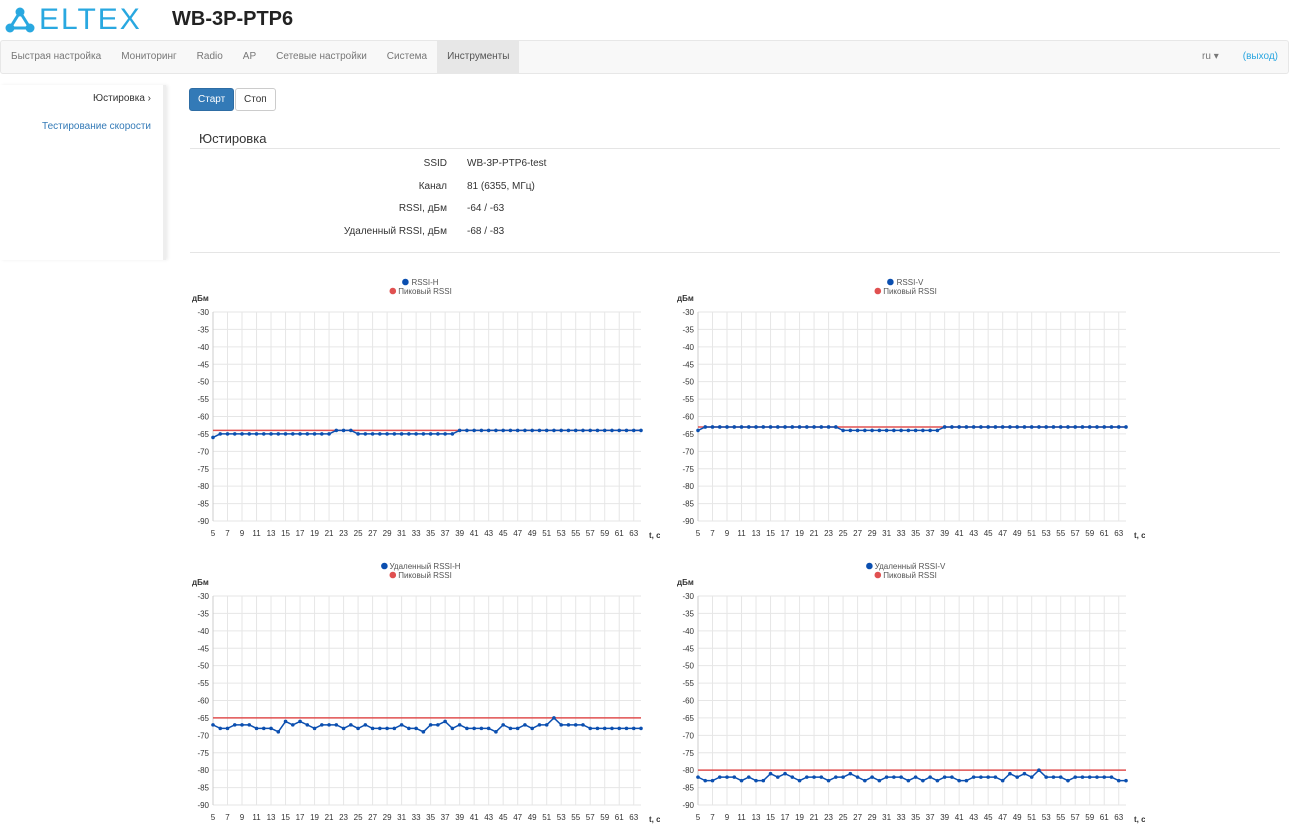 The width and height of the screenshot is (1291, 834). I want to click on nav-radio: Radio, so click(210, 57).